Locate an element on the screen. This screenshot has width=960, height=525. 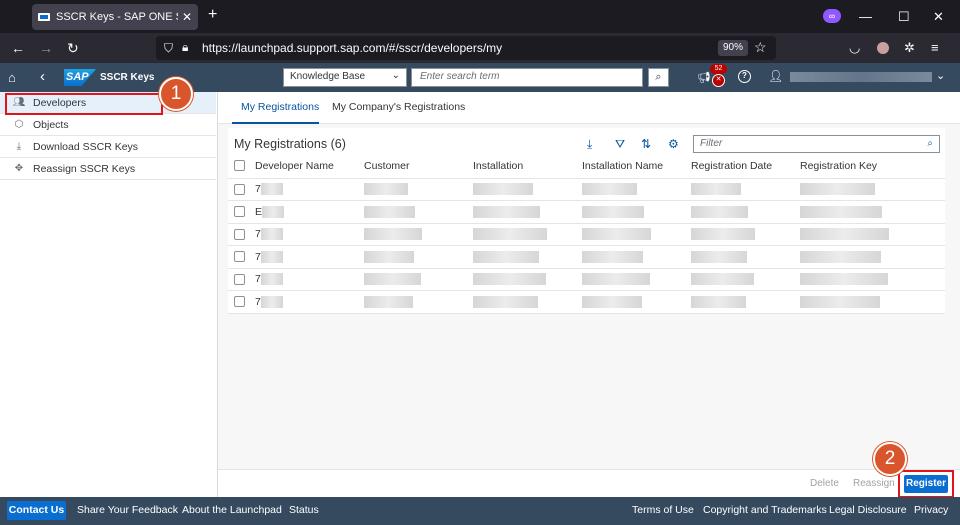
terms-link: Terms of Use is located at coordinates (663, 510).